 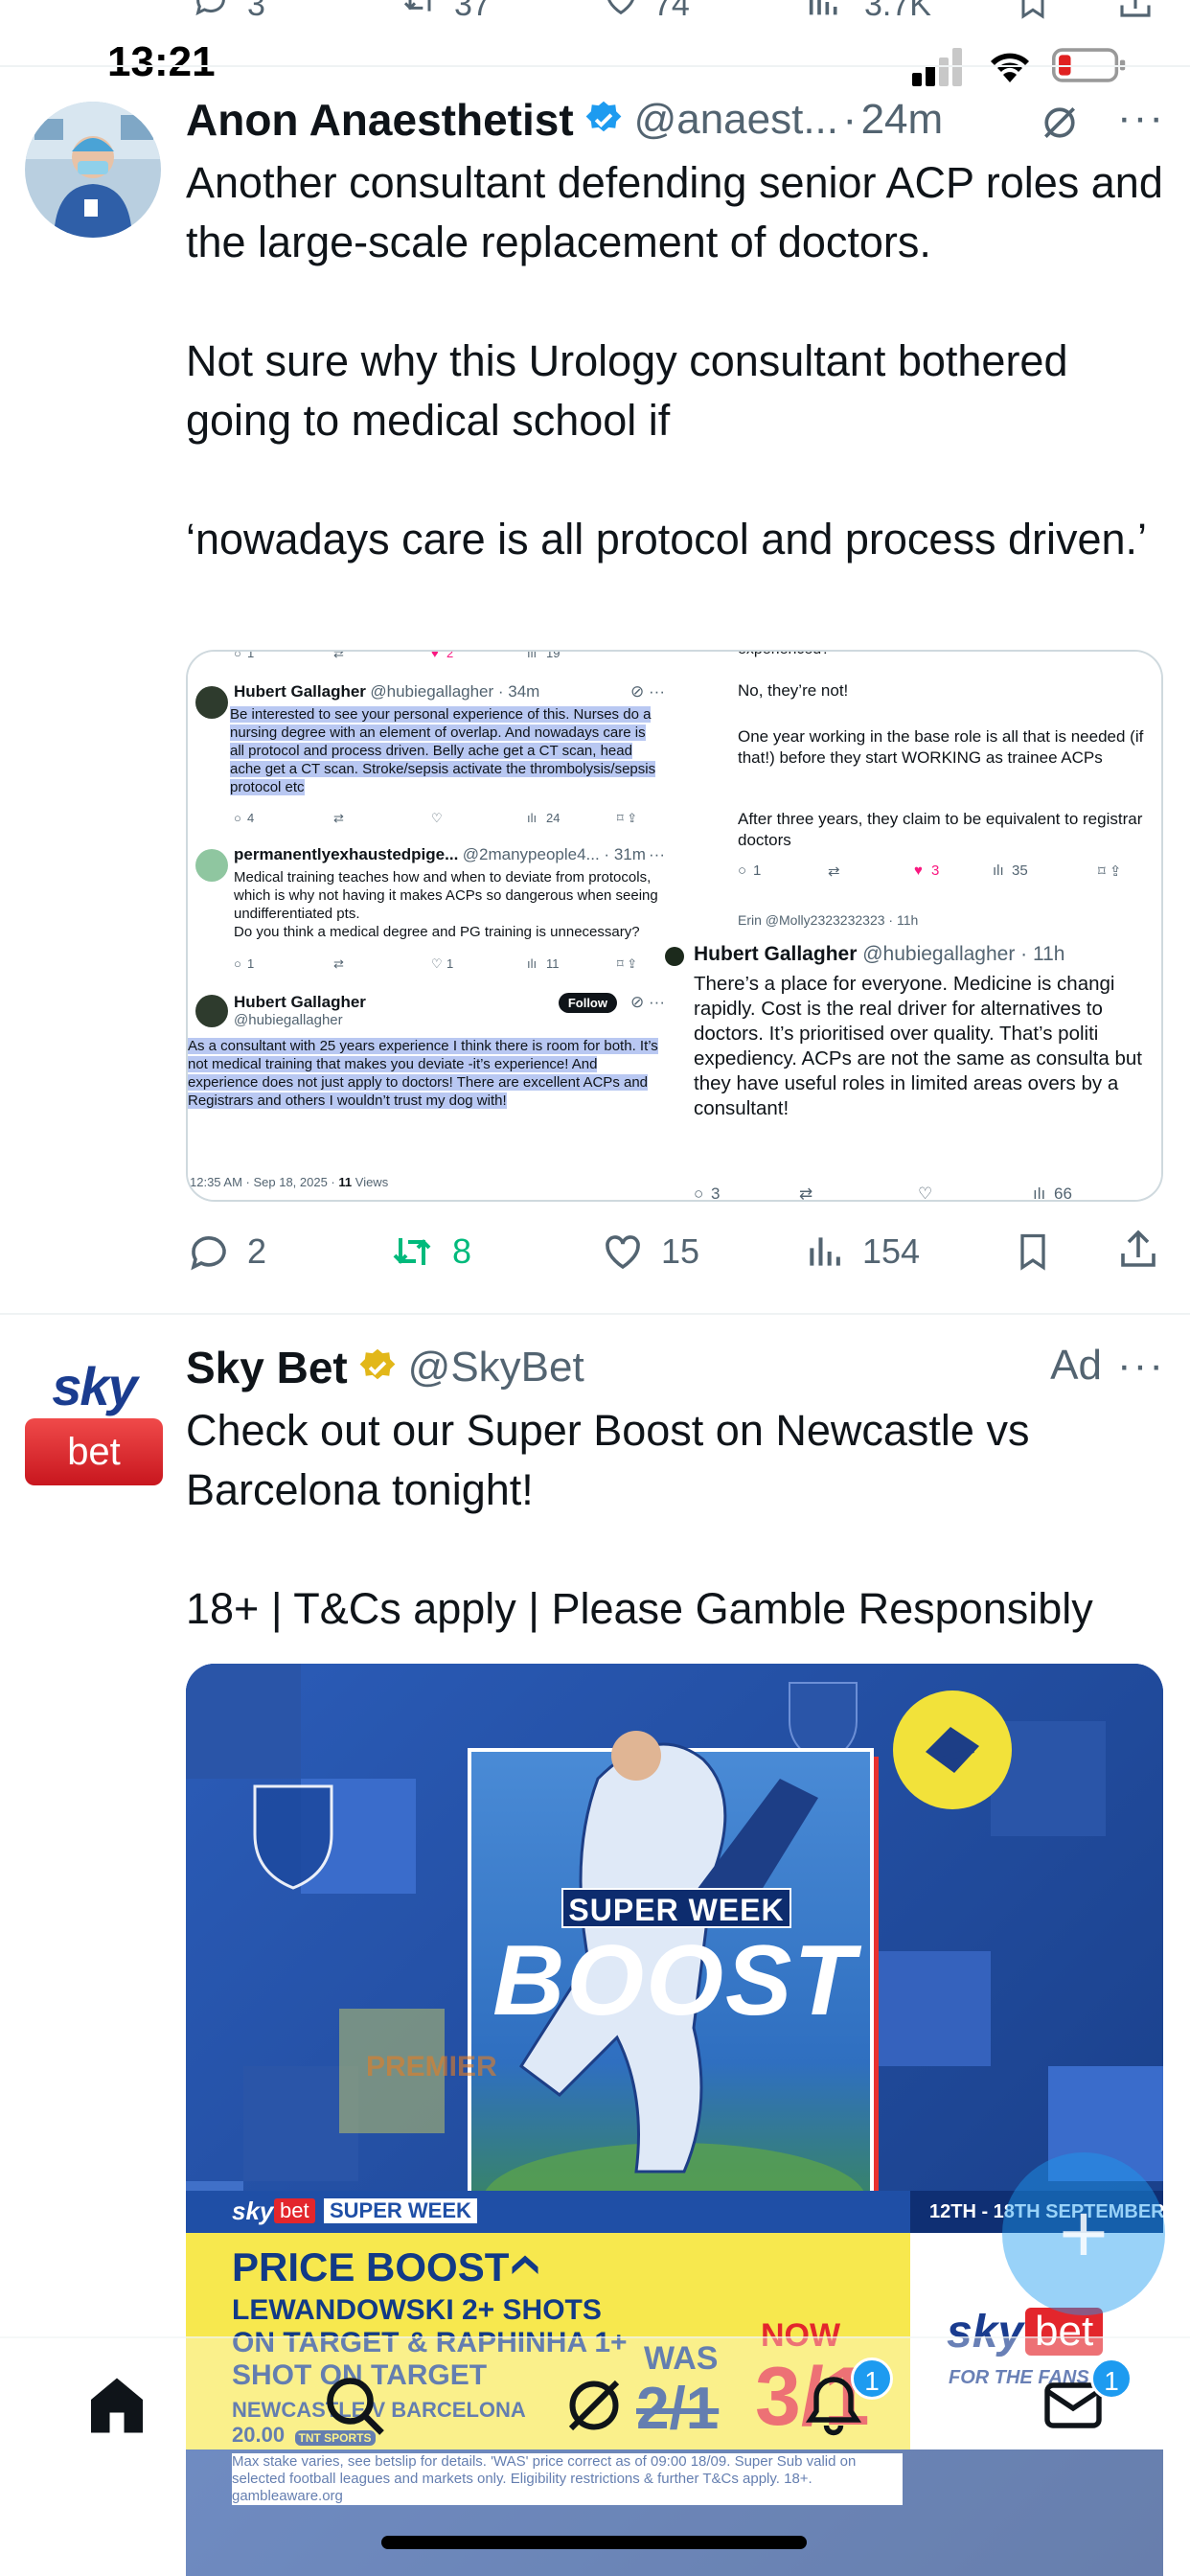 I want to click on logo-sky-text: sky, so click(x=95, y=1386).